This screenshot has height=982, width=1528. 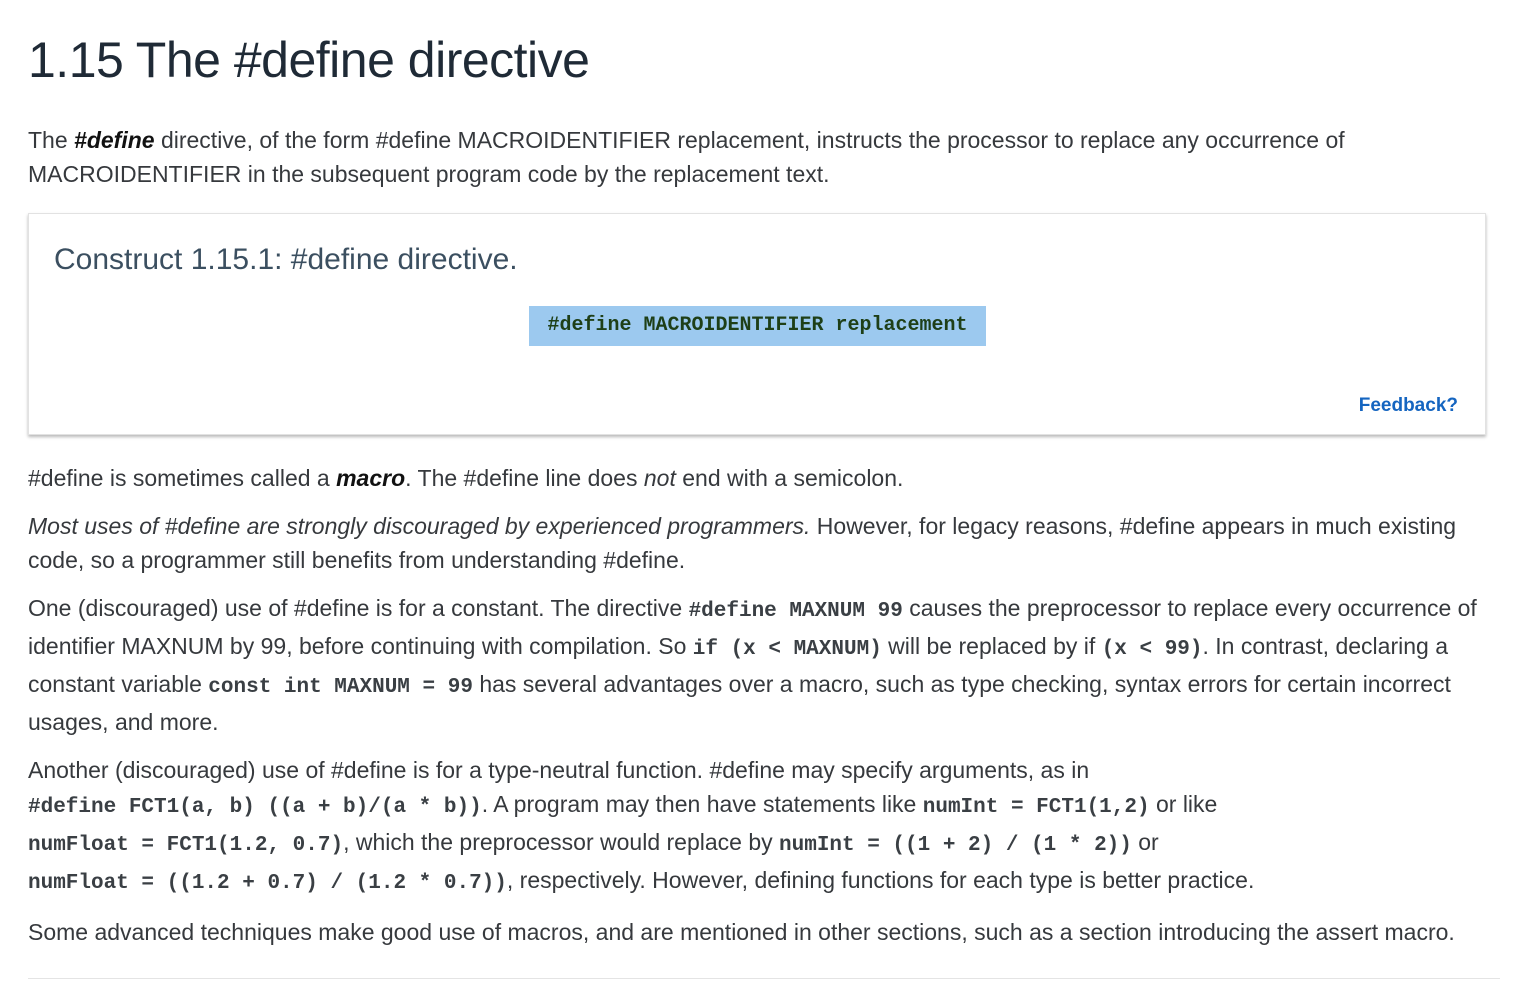 I want to click on code-numint-fct1: numInt = FCT1(1,2), so click(x=1036, y=807).